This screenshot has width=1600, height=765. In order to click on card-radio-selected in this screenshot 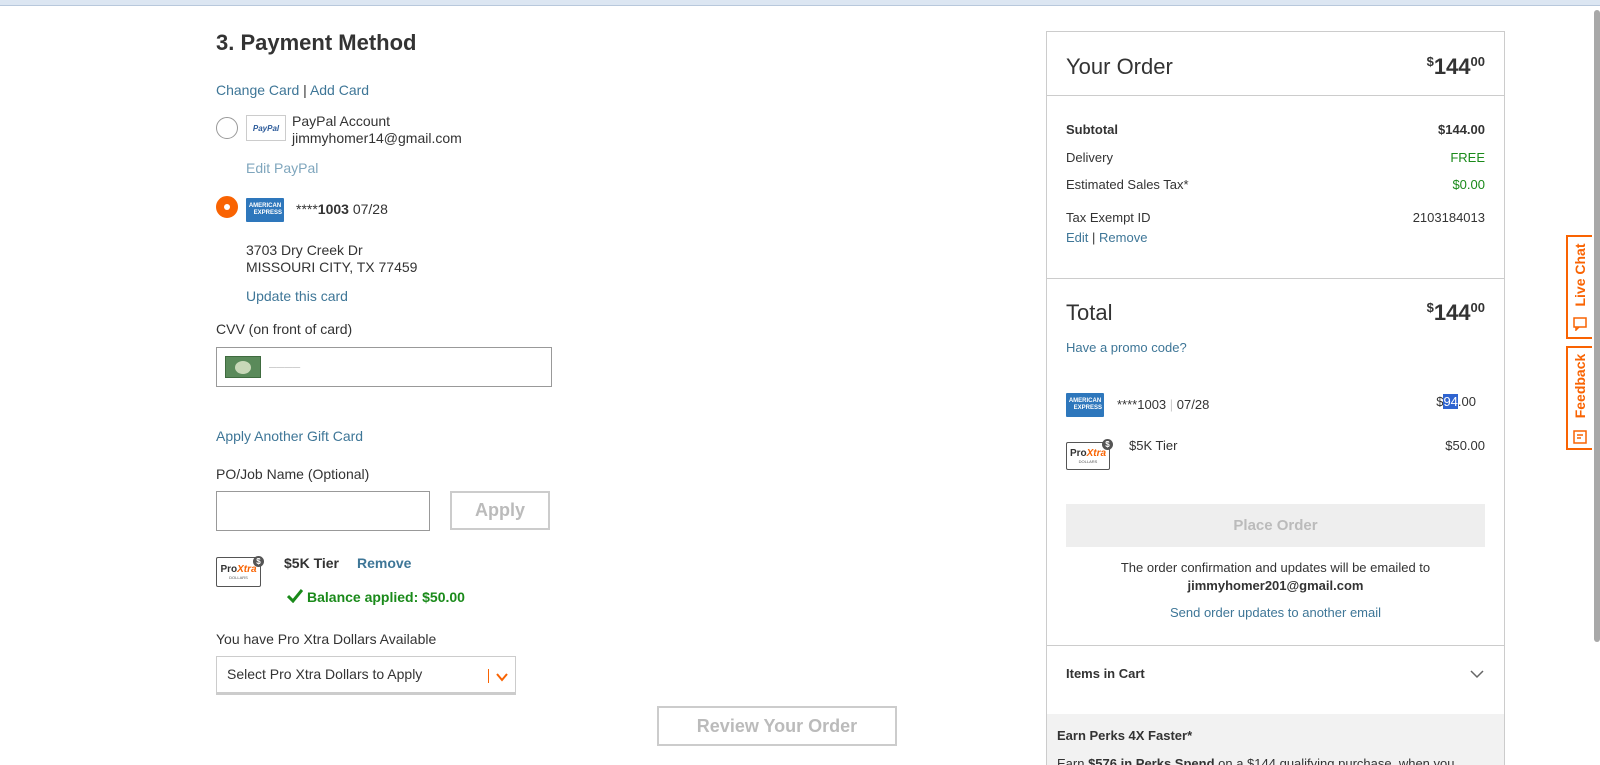, I will do `click(227, 207)`.